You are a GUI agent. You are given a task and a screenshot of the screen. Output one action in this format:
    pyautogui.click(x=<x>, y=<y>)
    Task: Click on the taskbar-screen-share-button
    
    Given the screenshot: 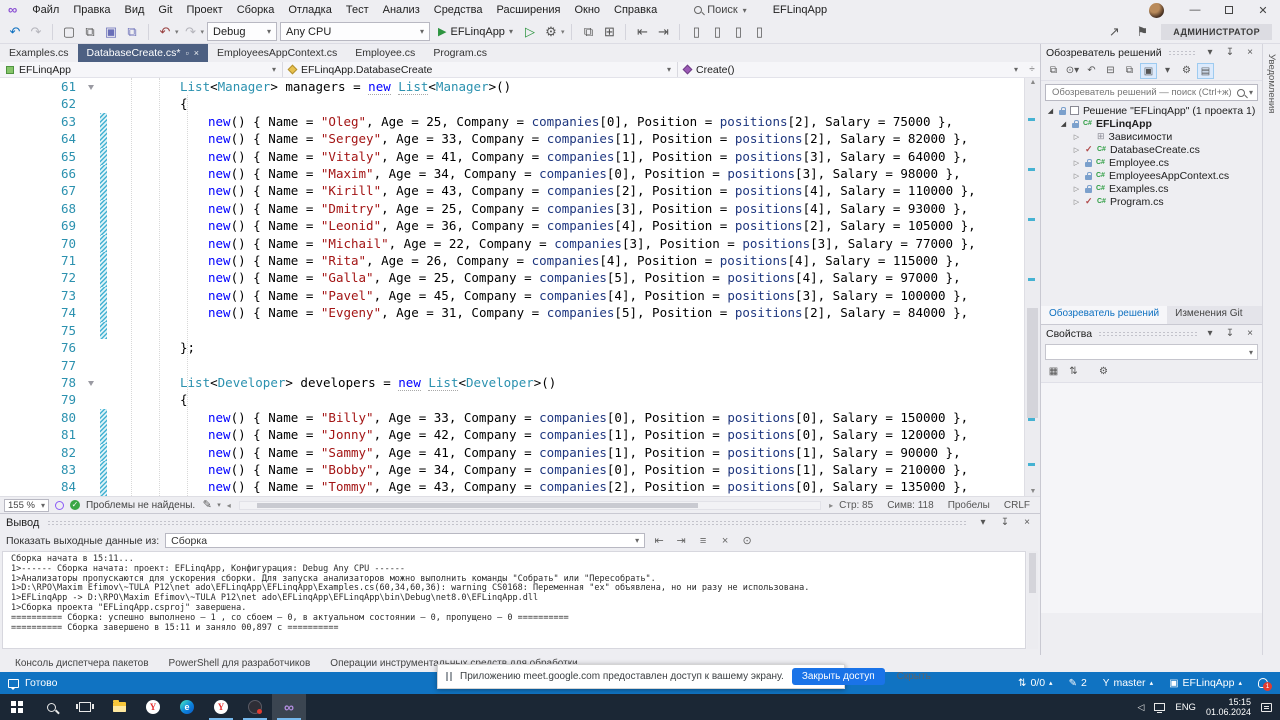 What is the action you would take?
    pyautogui.click(x=255, y=707)
    